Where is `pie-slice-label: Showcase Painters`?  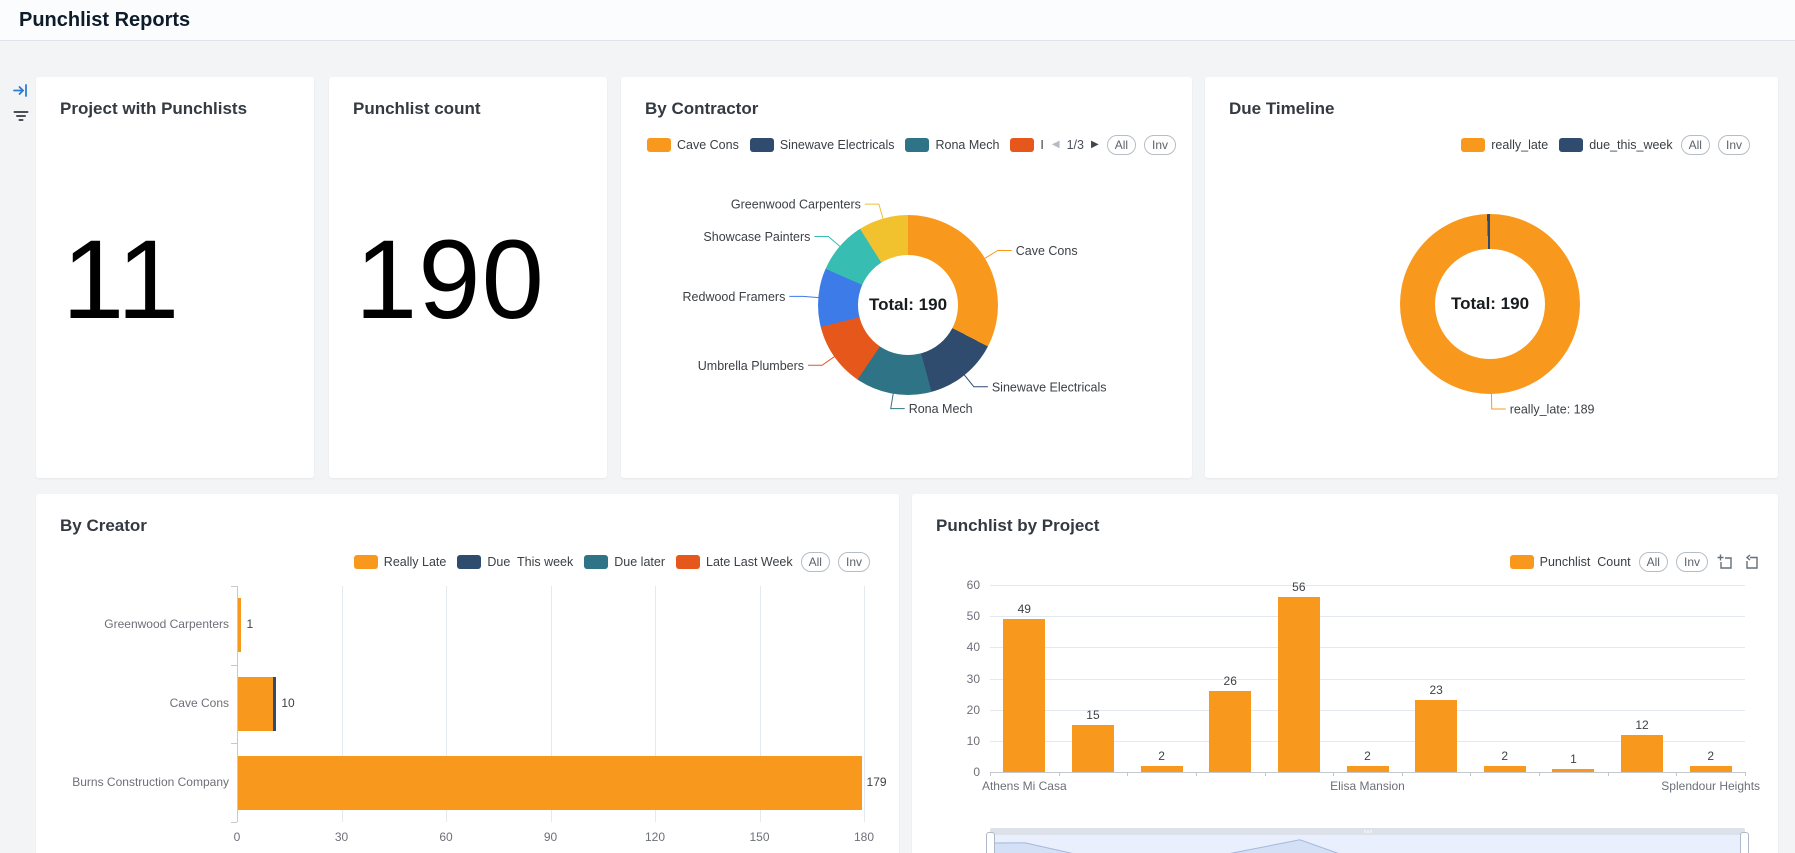
pie-slice-label: Showcase Painters is located at coordinates (756, 237).